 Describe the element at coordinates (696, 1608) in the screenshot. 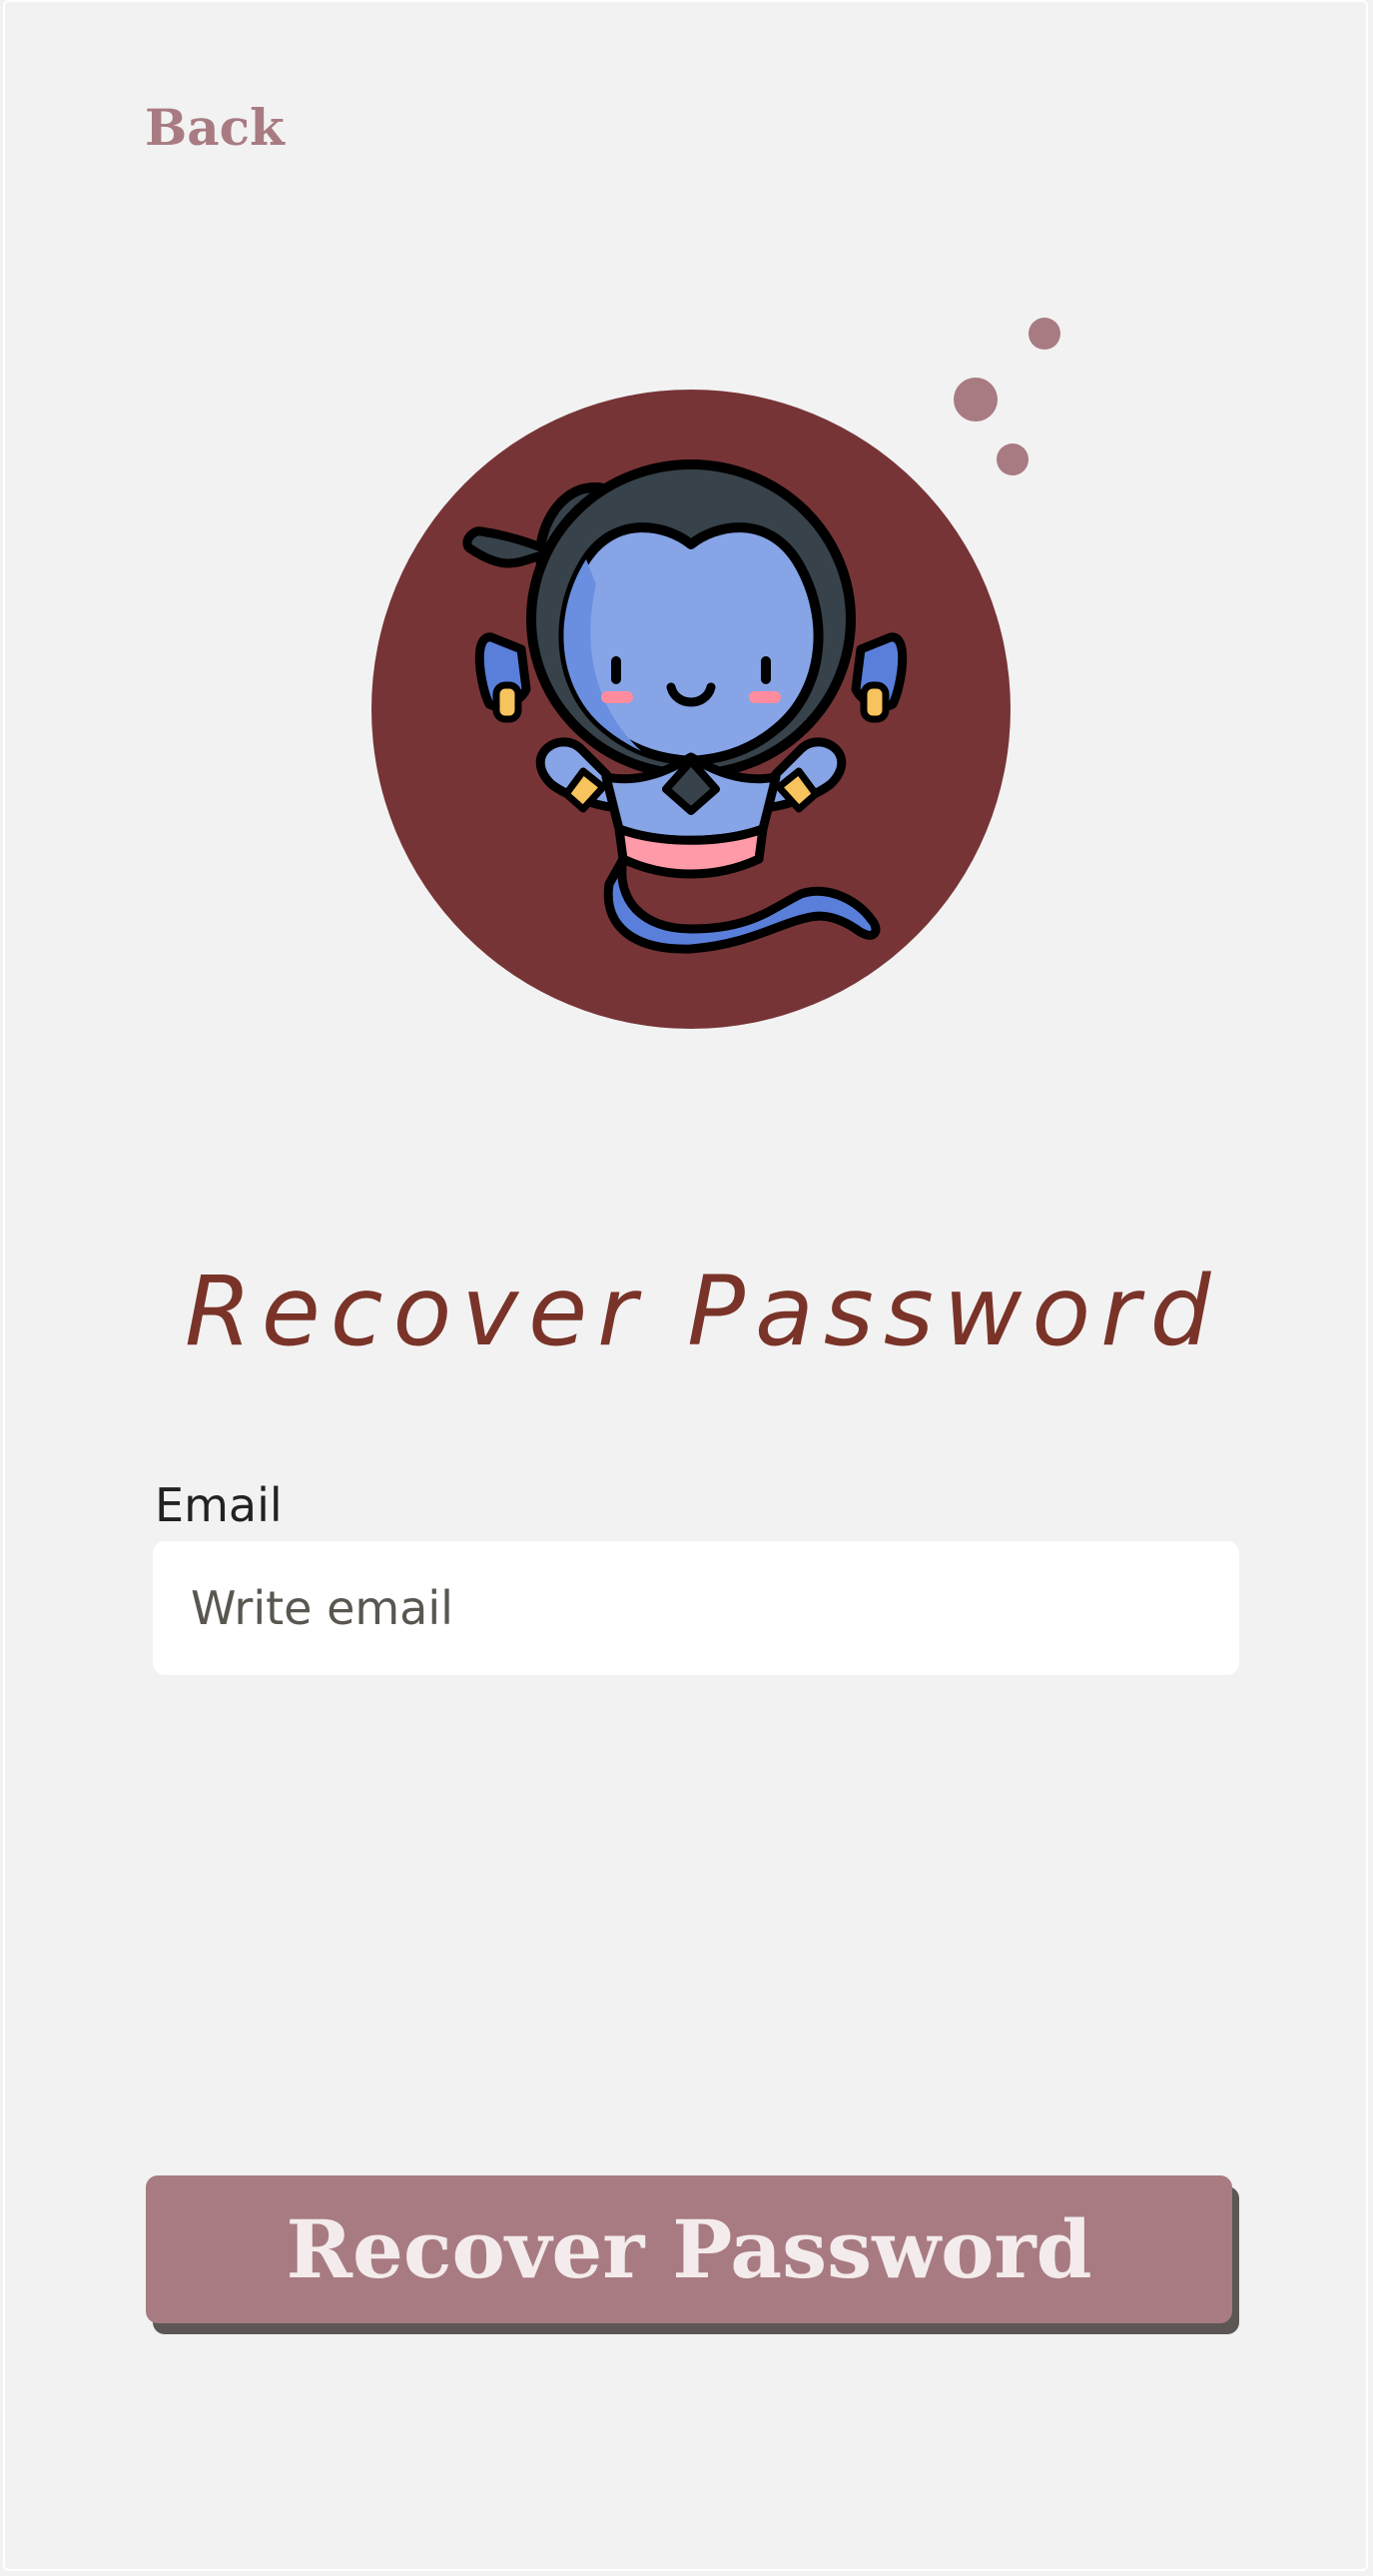

I see `email-field` at that location.